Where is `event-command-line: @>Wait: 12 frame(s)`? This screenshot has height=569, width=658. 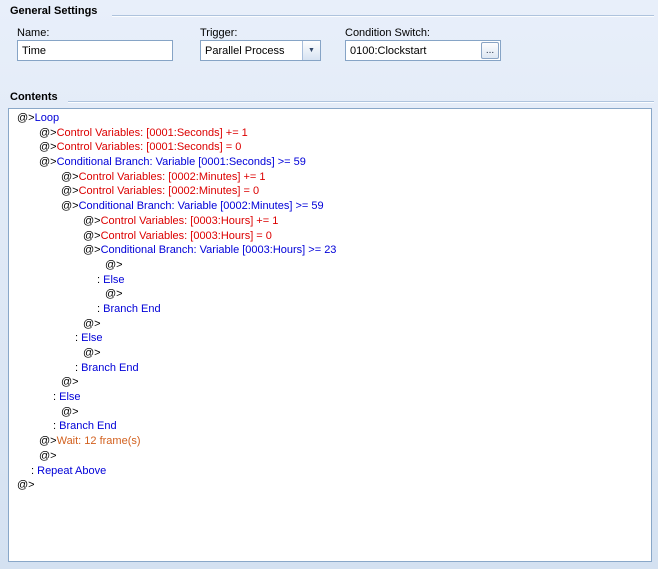
event-command-line: @>Wait: 12 frame(s) is located at coordinates (330, 441).